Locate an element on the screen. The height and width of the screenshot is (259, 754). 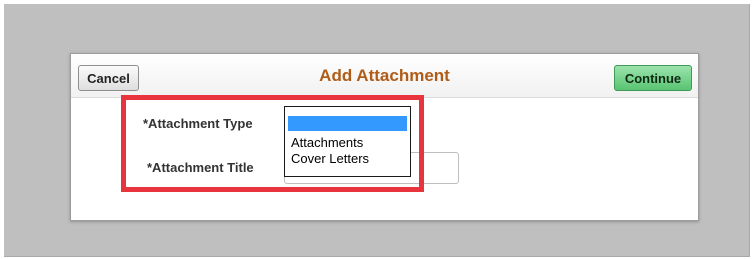
attachment-type-option-blank is located at coordinates (347, 123).